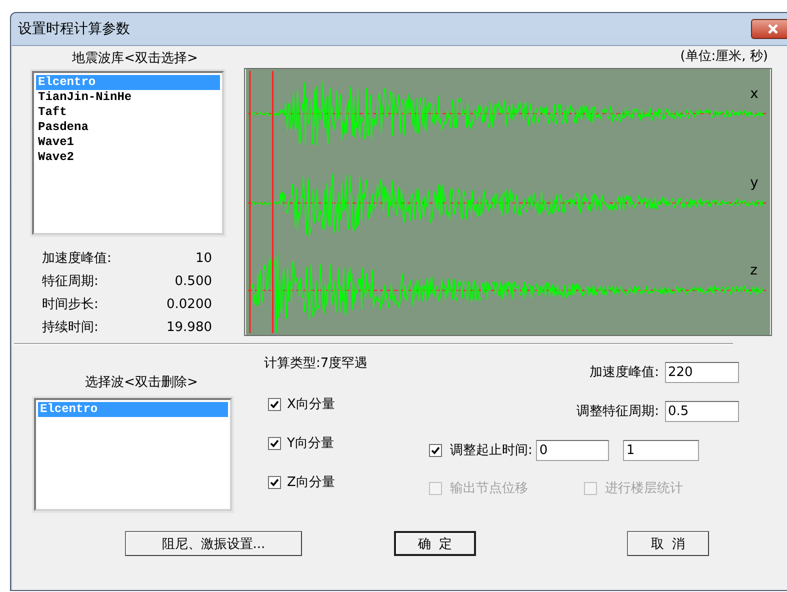 This screenshot has width=787, height=592. Describe the element at coordinates (668, 543) in the screenshot. I see `dialog-button: 取 消` at that location.